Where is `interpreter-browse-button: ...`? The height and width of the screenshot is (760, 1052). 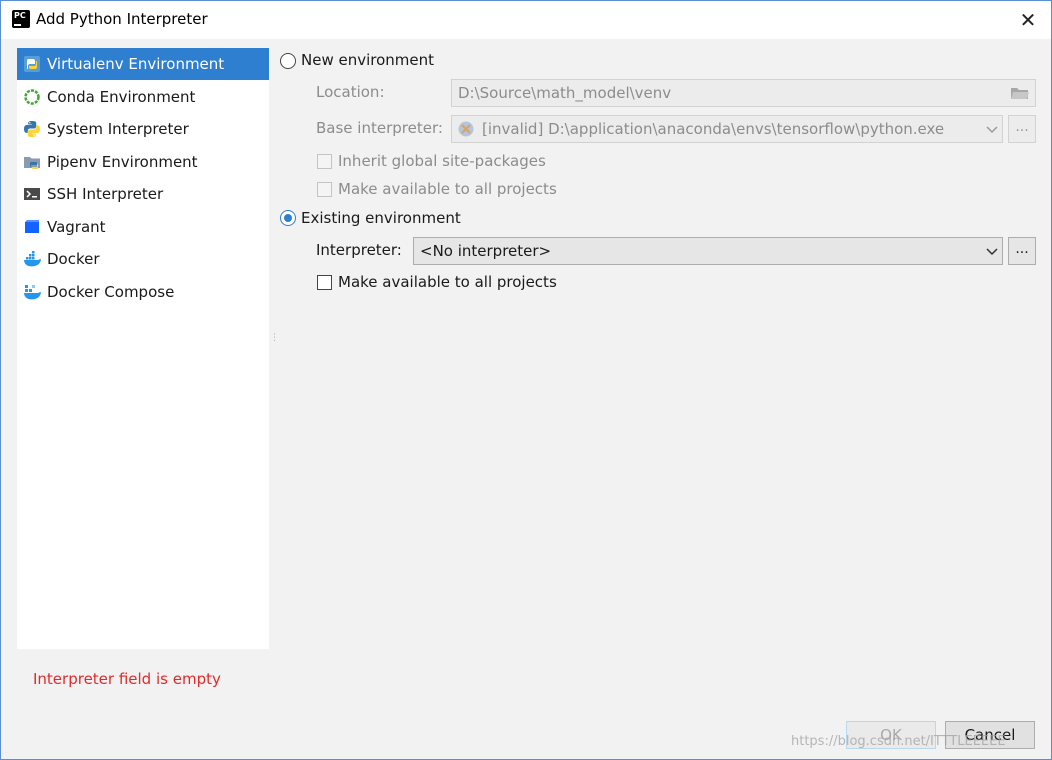
interpreter-browse-button: ... is located at coordinates (1022, 251).